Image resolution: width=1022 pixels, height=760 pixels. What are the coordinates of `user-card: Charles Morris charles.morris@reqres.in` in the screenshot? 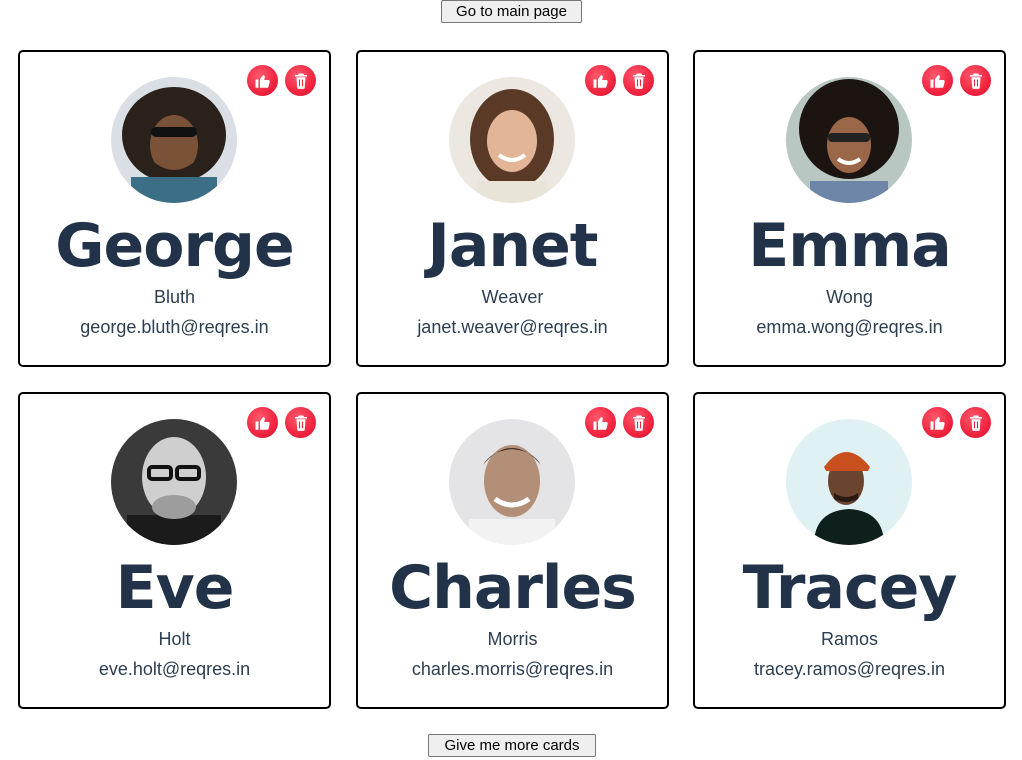 It's located at (512, 550).